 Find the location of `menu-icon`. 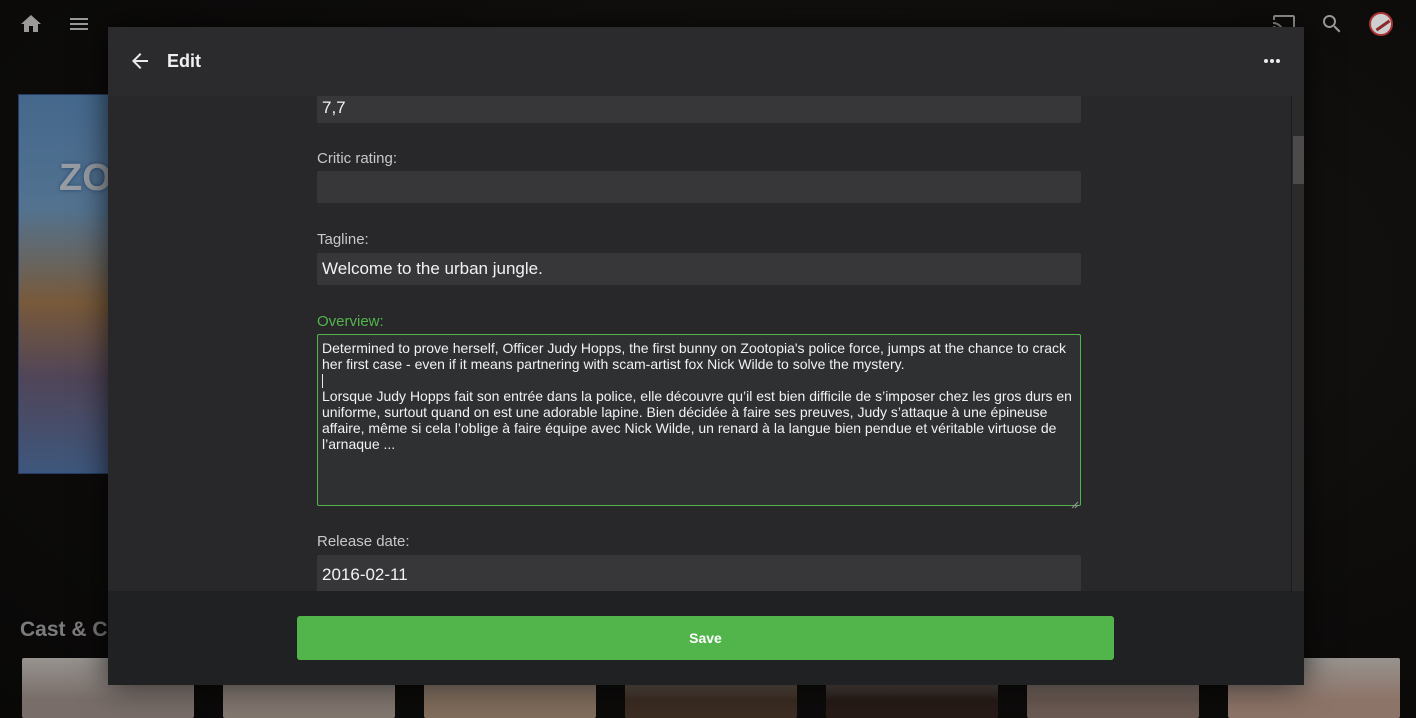

menu-icon is located at coordinates (79, 24).